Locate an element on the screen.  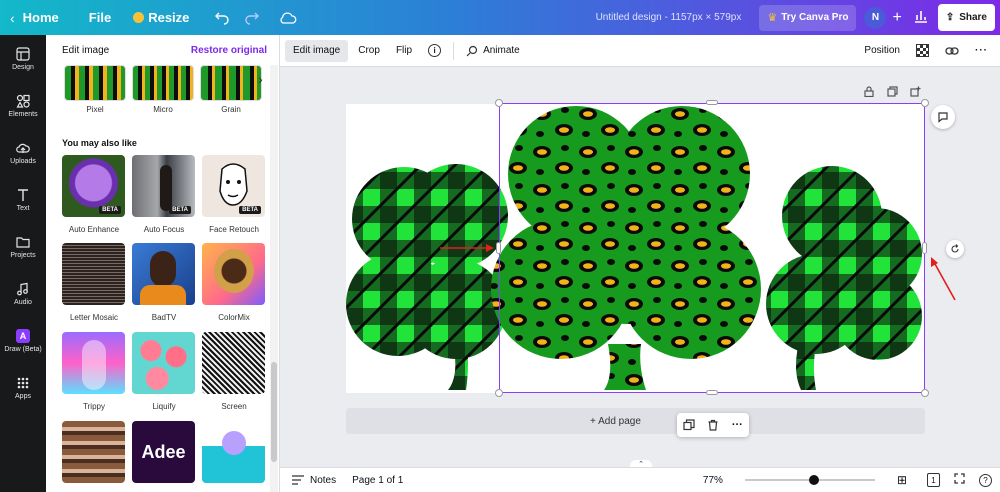
lock-icon is located at coordinates (869, 91).